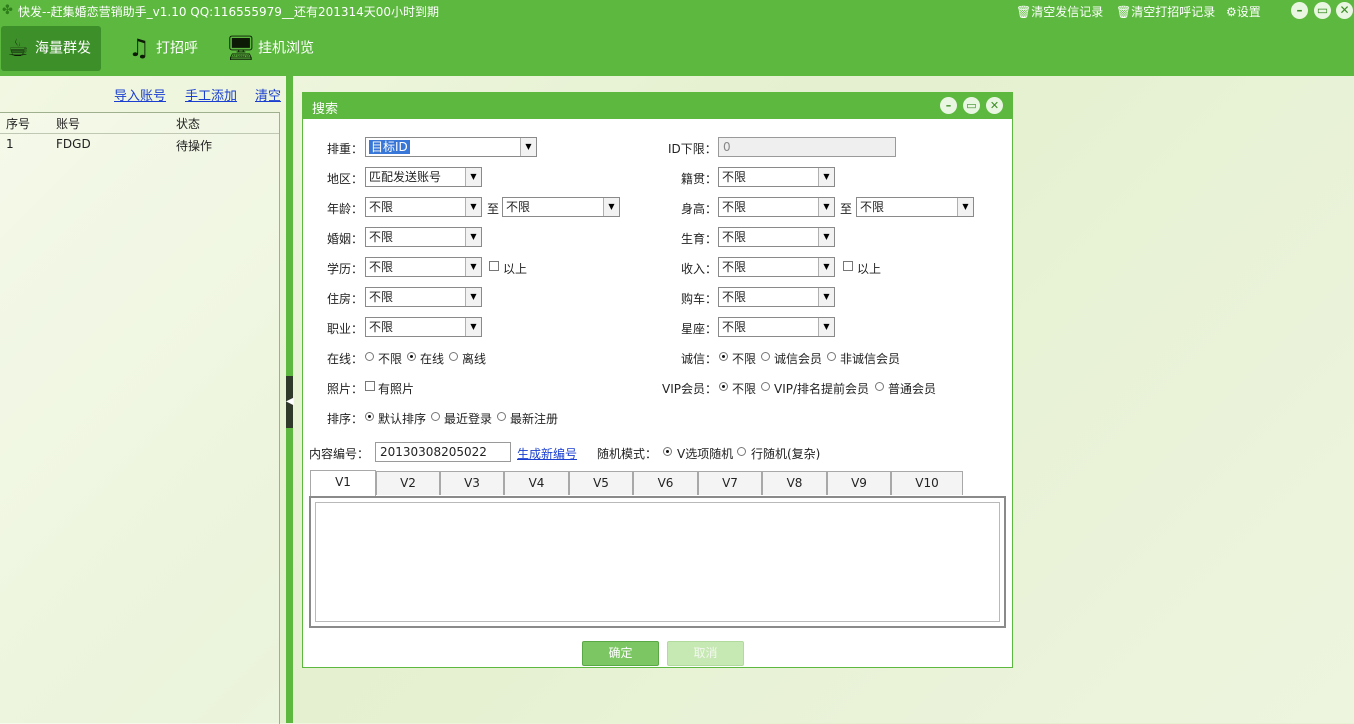 The height and width of the screenshot is (724, 1354). Describe the element at coordinates (699, 239) in the screenshot. I see `fertility-label: 生育：` at that location.